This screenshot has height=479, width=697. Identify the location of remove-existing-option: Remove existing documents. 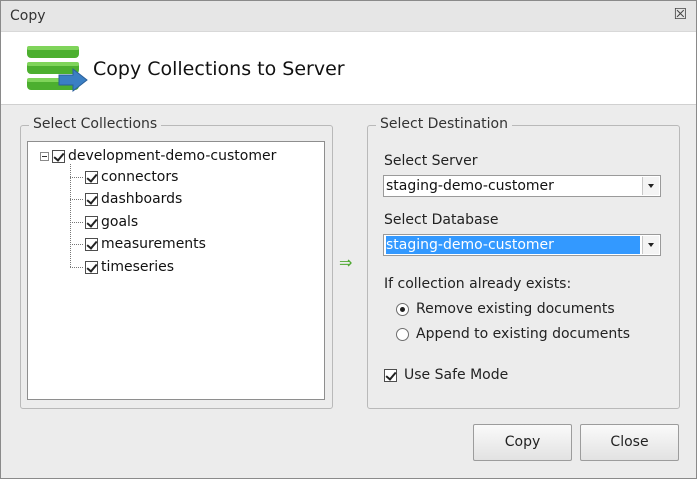
(505, 309).